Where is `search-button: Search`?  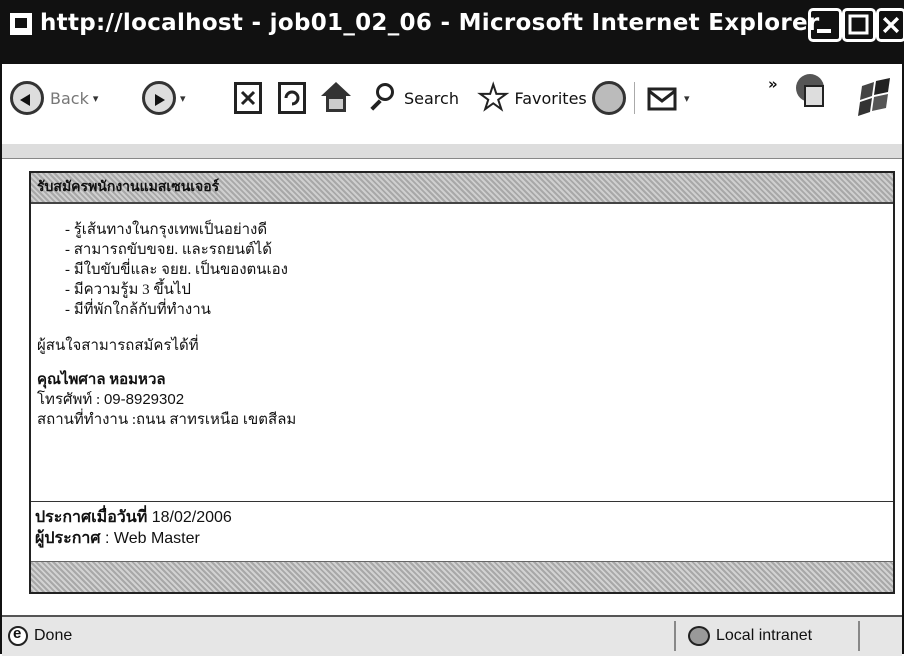 search-button: Search is located at coordinates (413, 98).